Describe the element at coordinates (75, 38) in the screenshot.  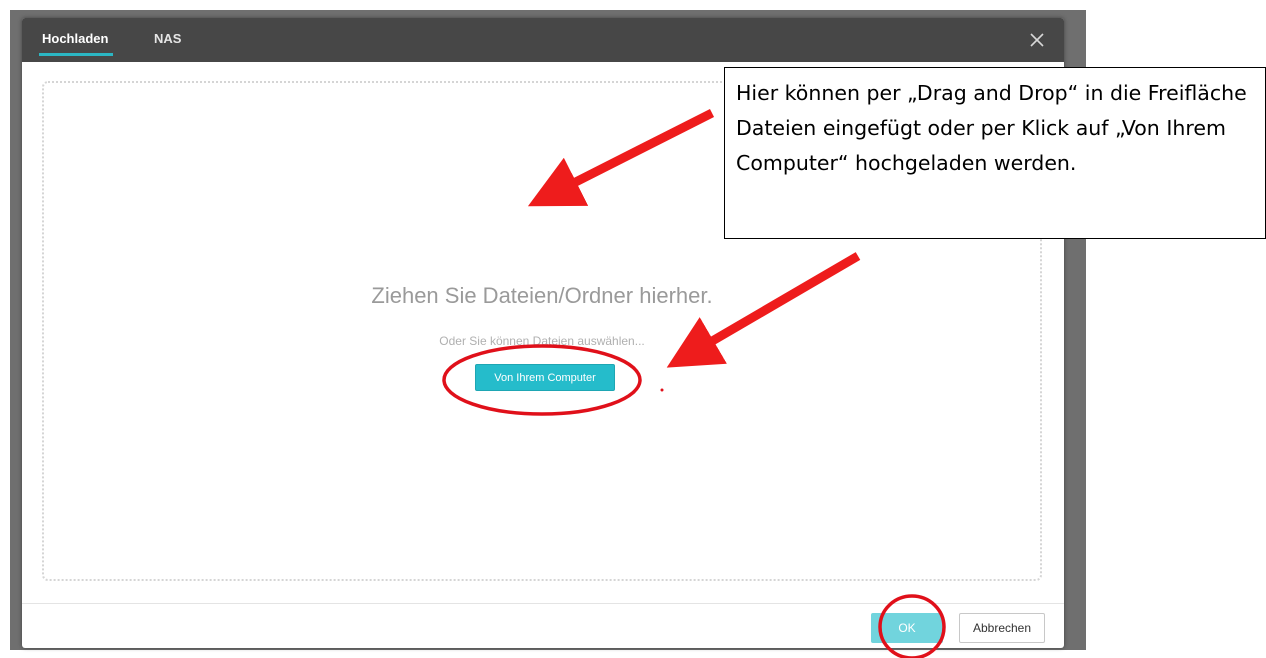
I see `tab-hochladen-label: Hochladen` at that location.